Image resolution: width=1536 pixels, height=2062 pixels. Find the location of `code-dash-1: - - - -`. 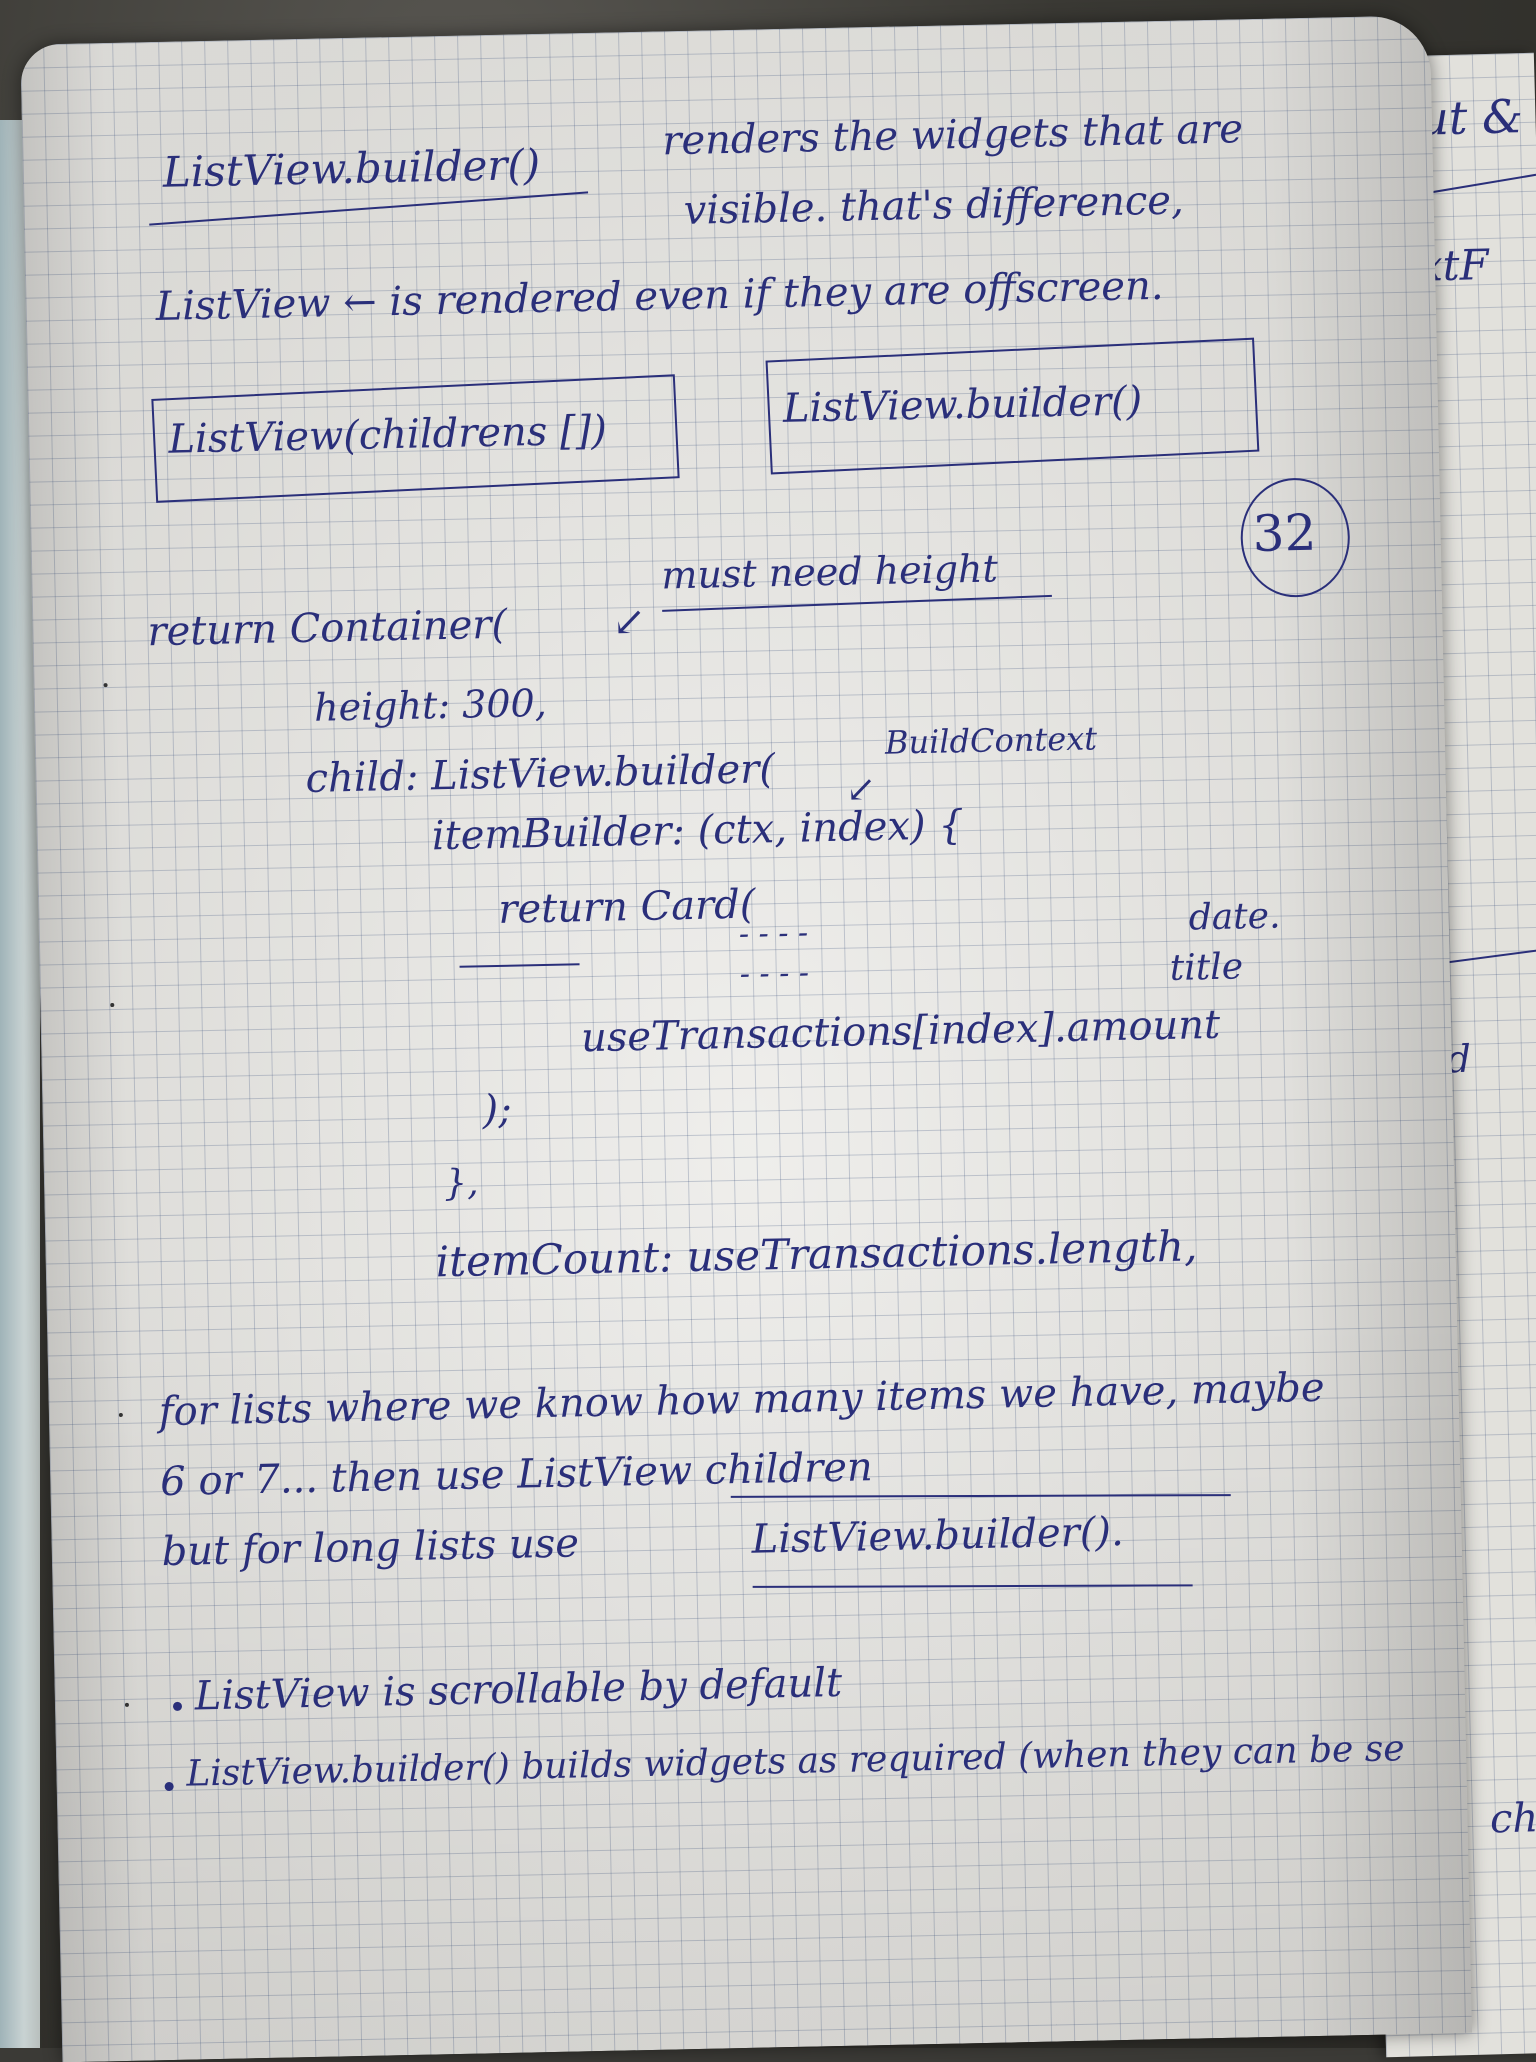

code-dash-1: - - - - is located at coordinates (773, 933).